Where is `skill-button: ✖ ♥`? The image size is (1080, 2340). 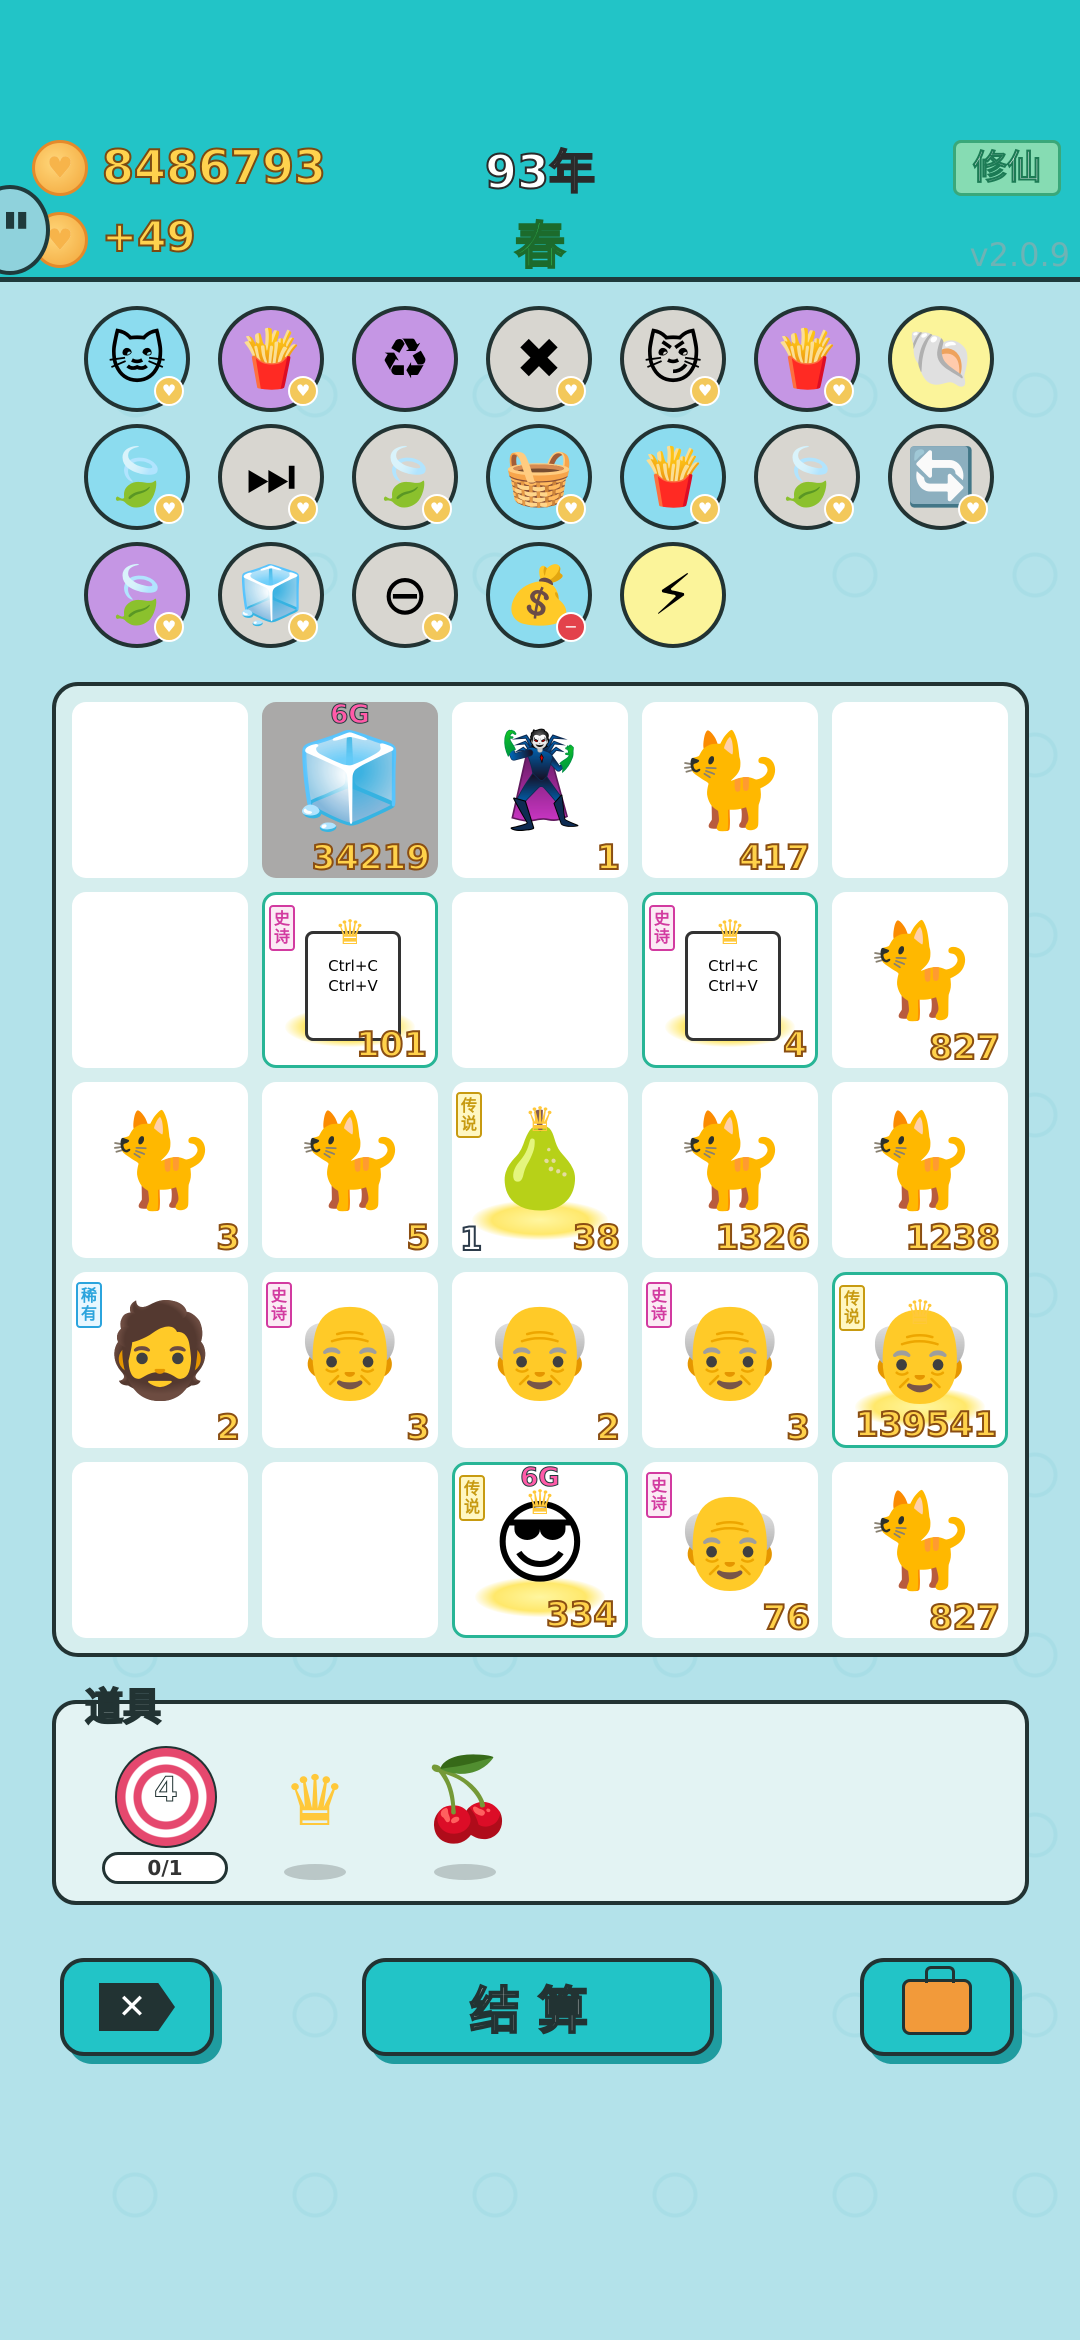 skill-button: ✖ ♥ is located at coordinates (539, 359).